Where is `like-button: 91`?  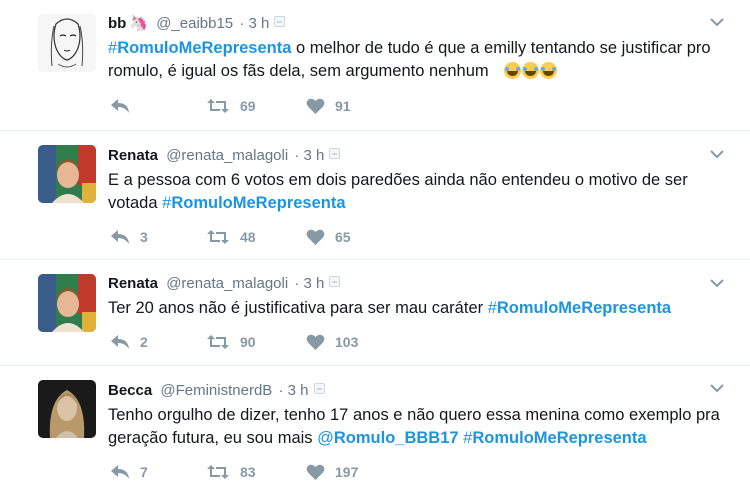 like-button: 91 is located at coordinates (328, 106).